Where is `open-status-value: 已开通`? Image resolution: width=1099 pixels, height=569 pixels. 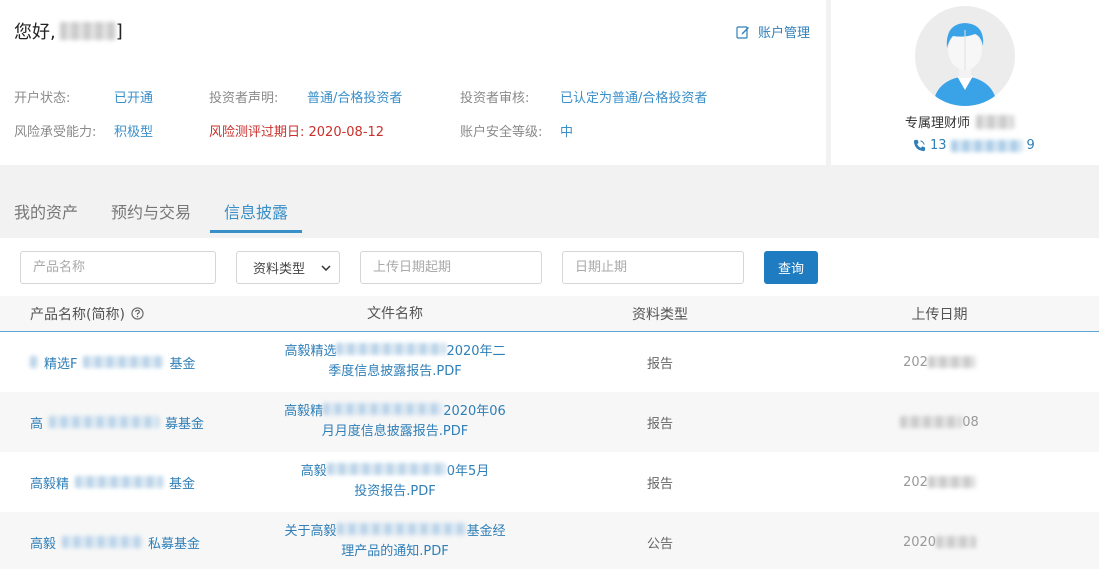
open-status-value: 已开通 is located at coordinates (134, 98).